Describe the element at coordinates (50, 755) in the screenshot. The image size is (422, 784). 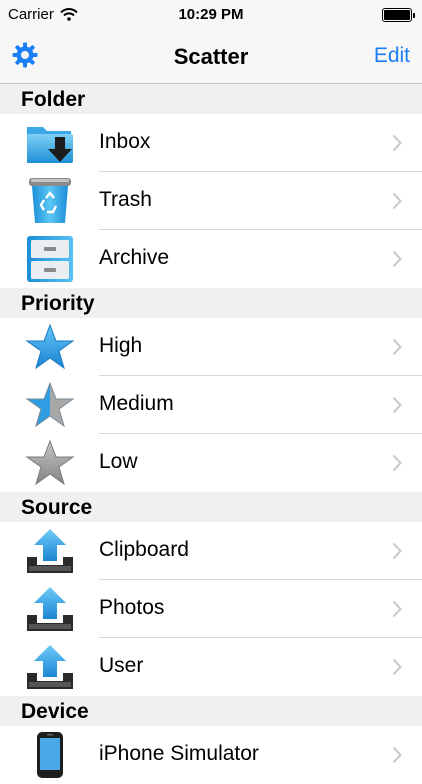
I see `iphone-icon` at that location.